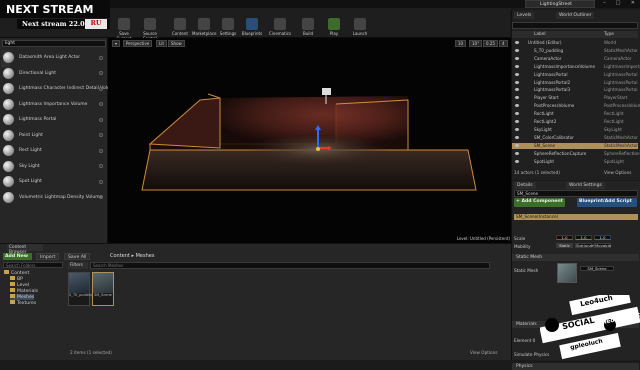 Image resolution: width=640 pixels, height=370 pixels. What do you see at coordinates (55, 166) in the screenshot?
I see `place-actor-item: Sky Light` at bounding box center [55, 166].